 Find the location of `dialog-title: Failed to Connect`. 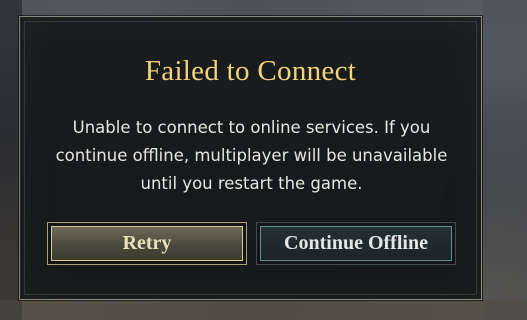

dialog-title: Failed to Connect is located at coordinates (250, 71).